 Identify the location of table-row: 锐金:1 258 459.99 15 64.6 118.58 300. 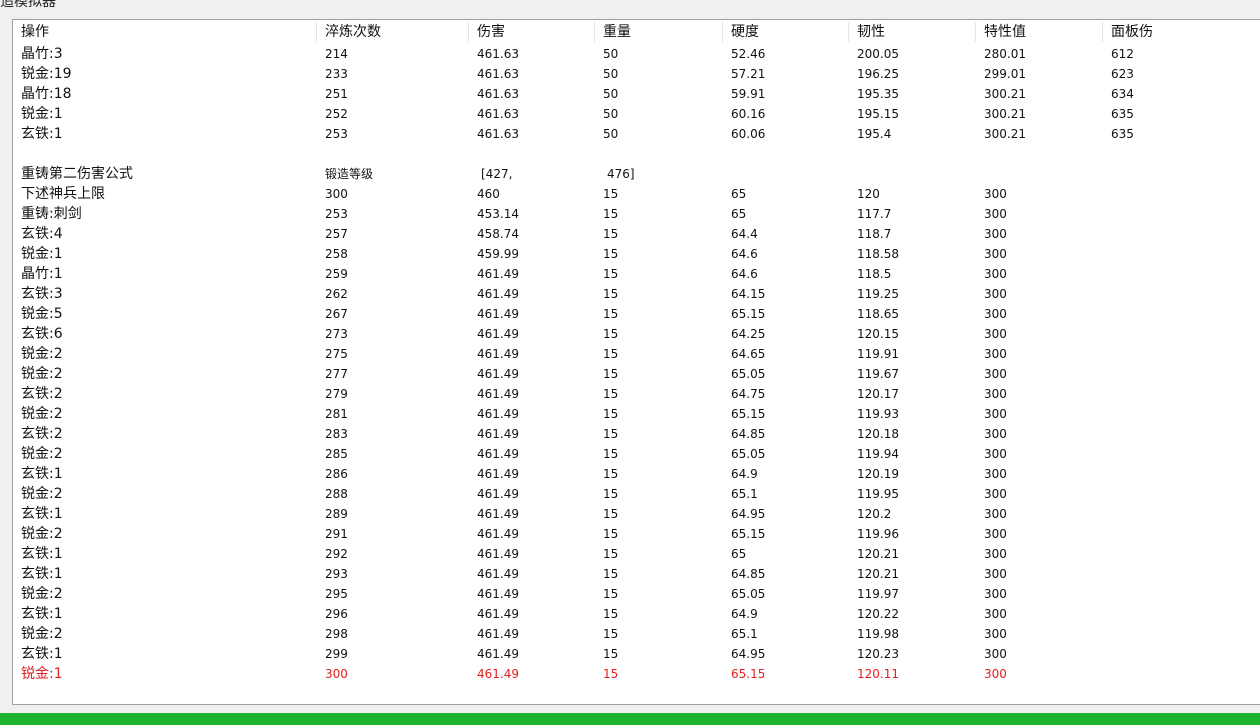
(636, 254).